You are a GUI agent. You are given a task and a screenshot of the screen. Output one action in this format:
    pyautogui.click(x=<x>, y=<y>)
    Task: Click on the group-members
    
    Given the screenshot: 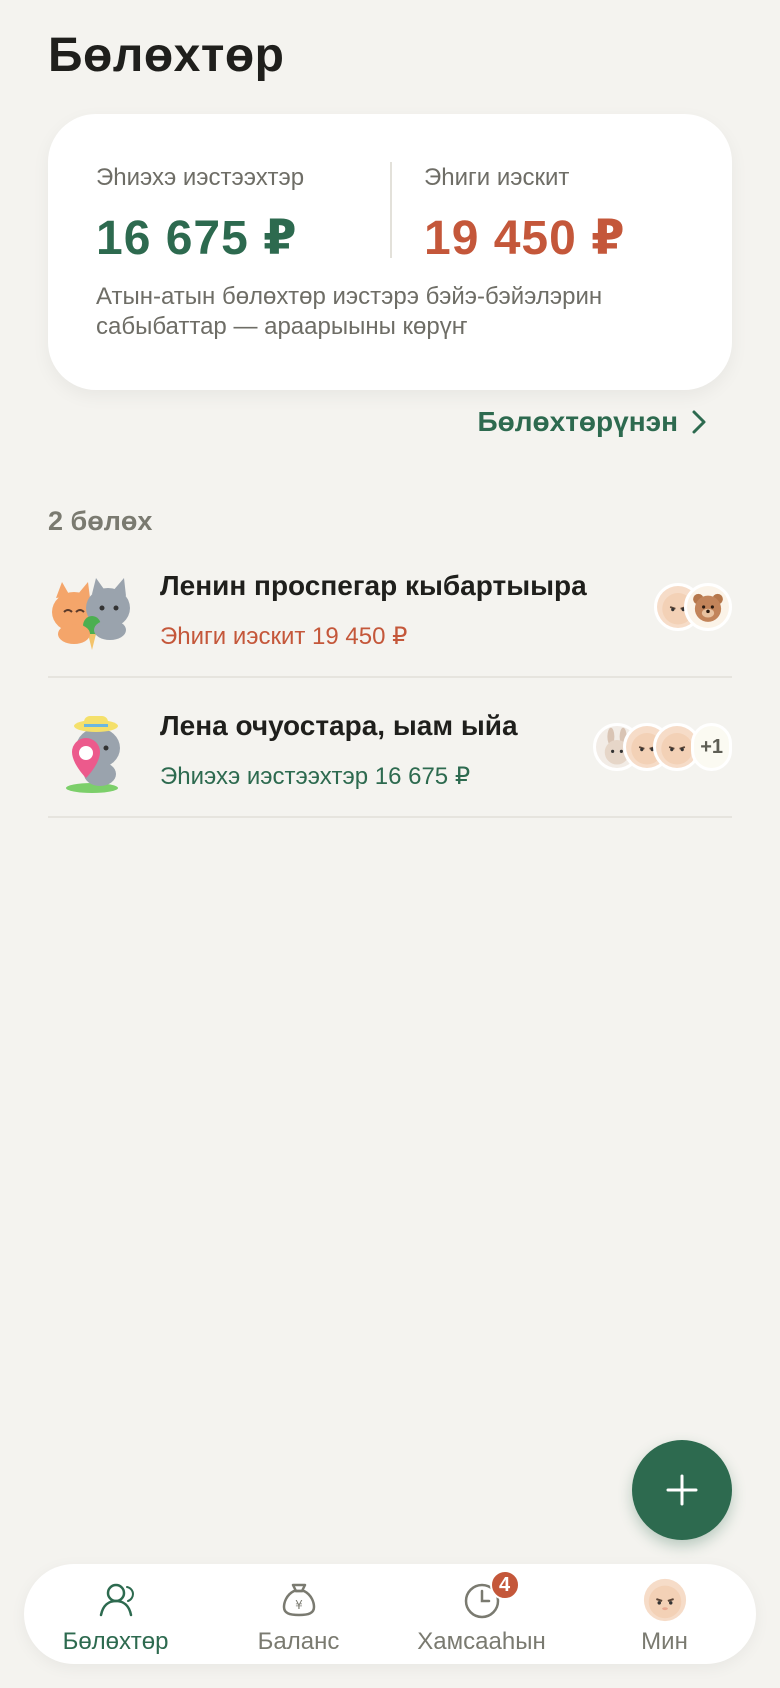 What is the action you would take?
    pyautogui.click(x=693, y=607)
    